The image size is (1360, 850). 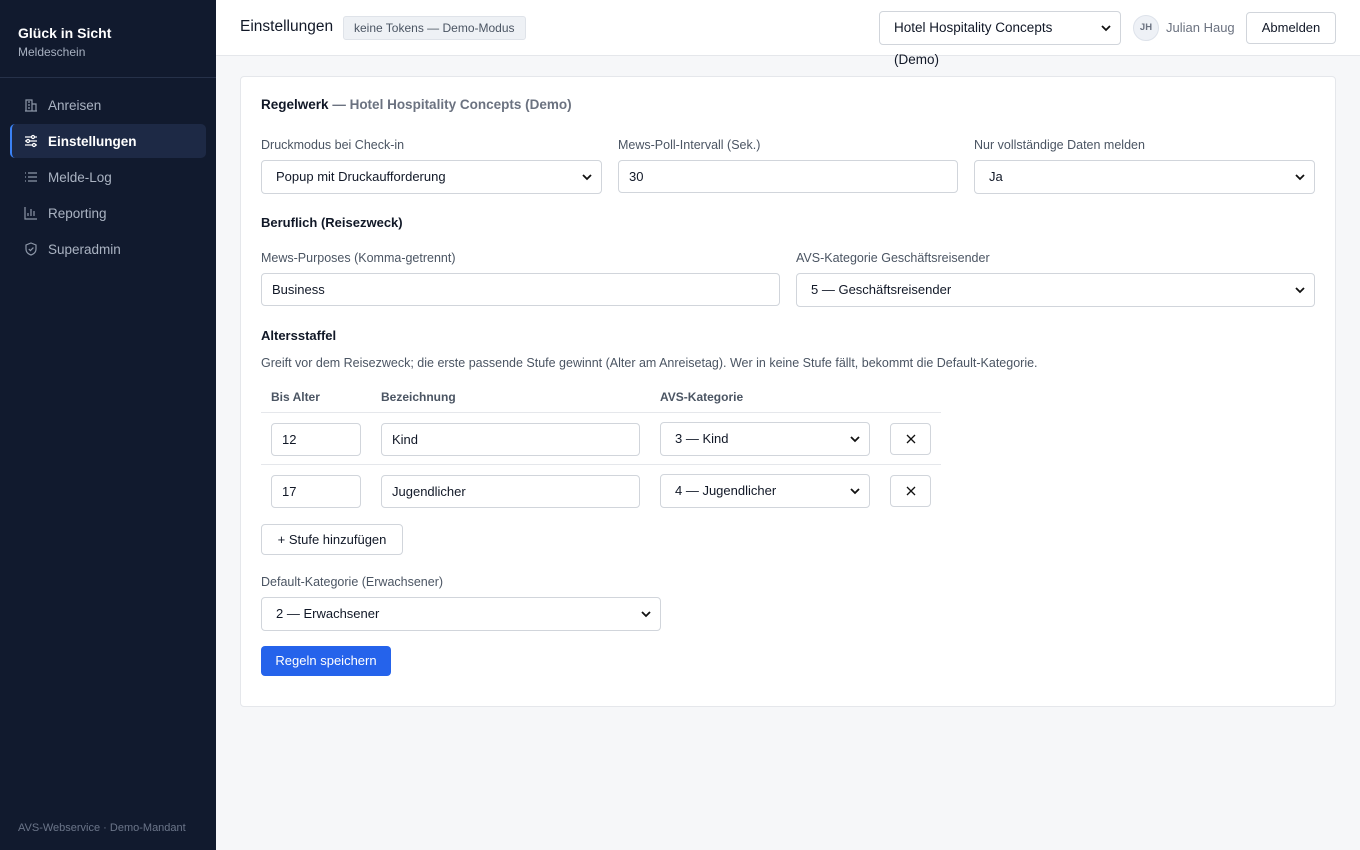 What do you see at coordinates (31, 213) in the screenshot?
I see `bar-chart-icon` at bounding box center [31, 213].